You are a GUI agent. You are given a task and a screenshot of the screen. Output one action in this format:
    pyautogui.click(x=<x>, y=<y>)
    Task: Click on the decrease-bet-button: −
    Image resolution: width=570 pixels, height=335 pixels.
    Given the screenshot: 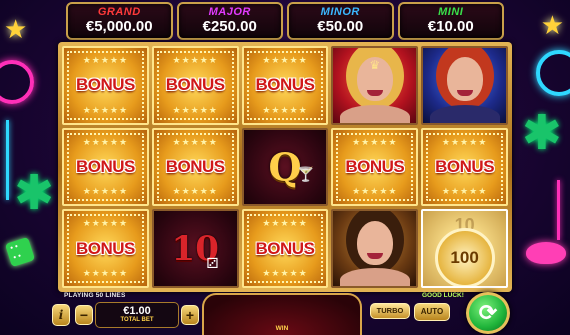 What is the action you would take?
    pyautogui.click(x=84, y=315)
    